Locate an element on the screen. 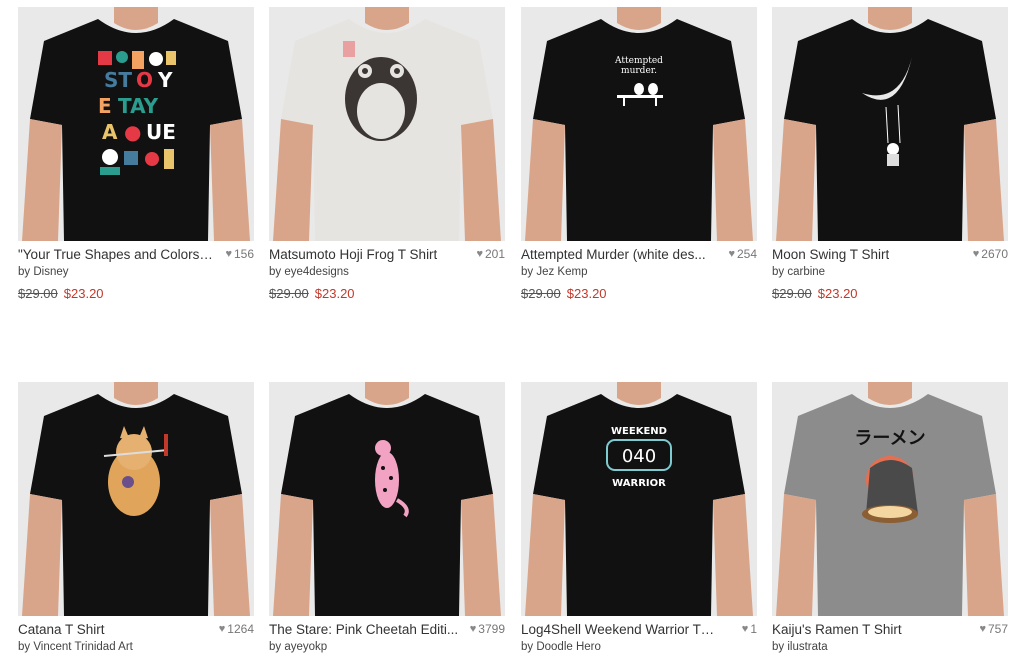 This screenshot has width=1020, height=666. design-text: WARRIOR is located at coordinates (639, 483).